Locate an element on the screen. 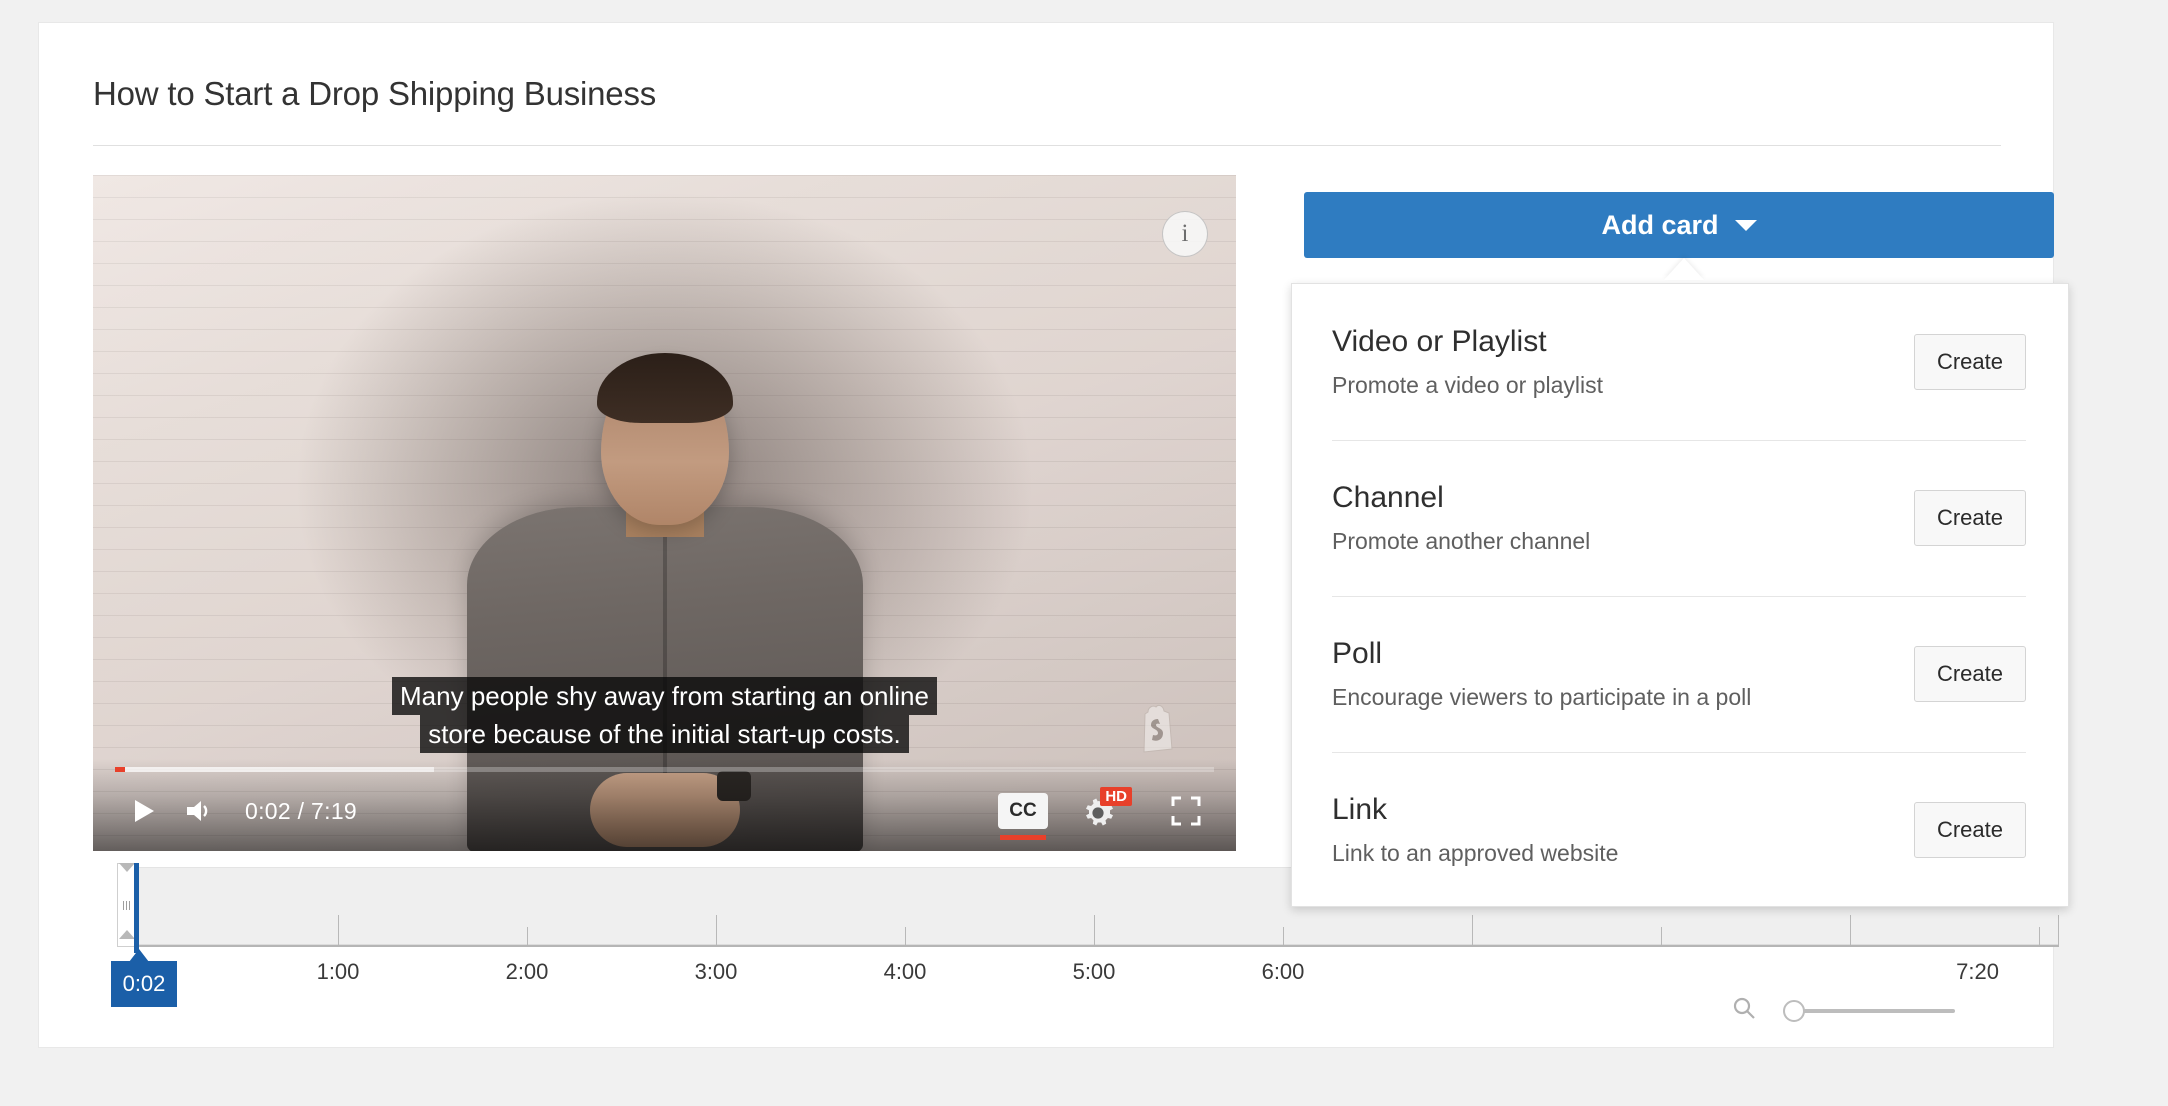 Image resolution: width=2168 pixels, height=1106 pixels. progress-buffered is located at coordinates (274, 769).